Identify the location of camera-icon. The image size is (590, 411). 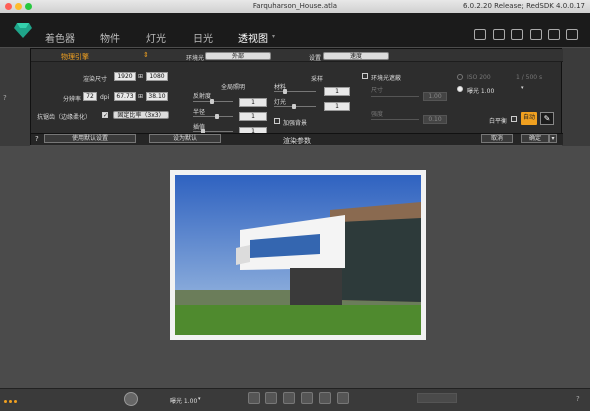
(536, 34).